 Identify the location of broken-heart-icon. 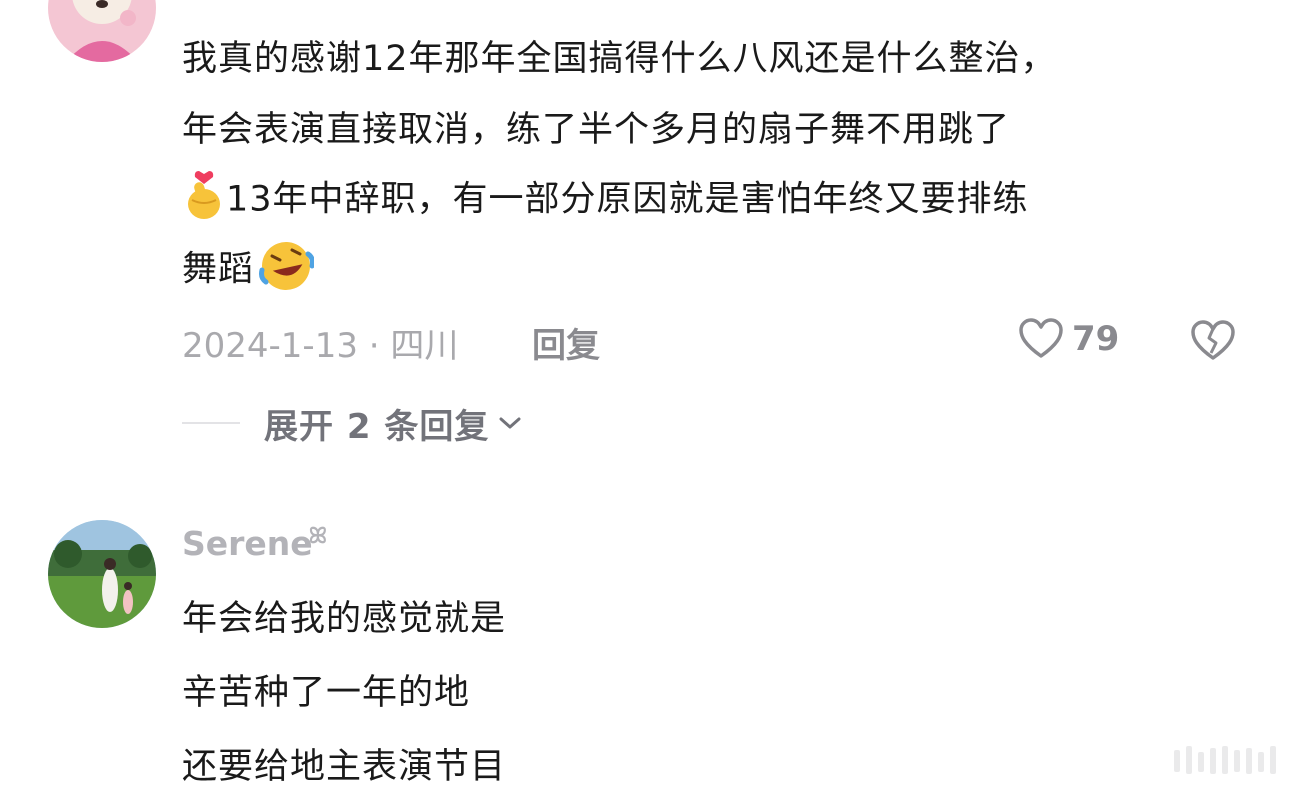
(1213, 340).